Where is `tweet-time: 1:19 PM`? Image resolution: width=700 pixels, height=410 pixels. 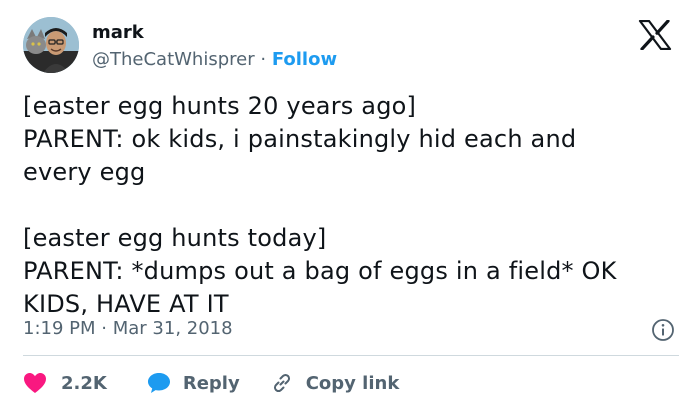 tweet-time: 1:19 PM is located at coordinates (59, 328).